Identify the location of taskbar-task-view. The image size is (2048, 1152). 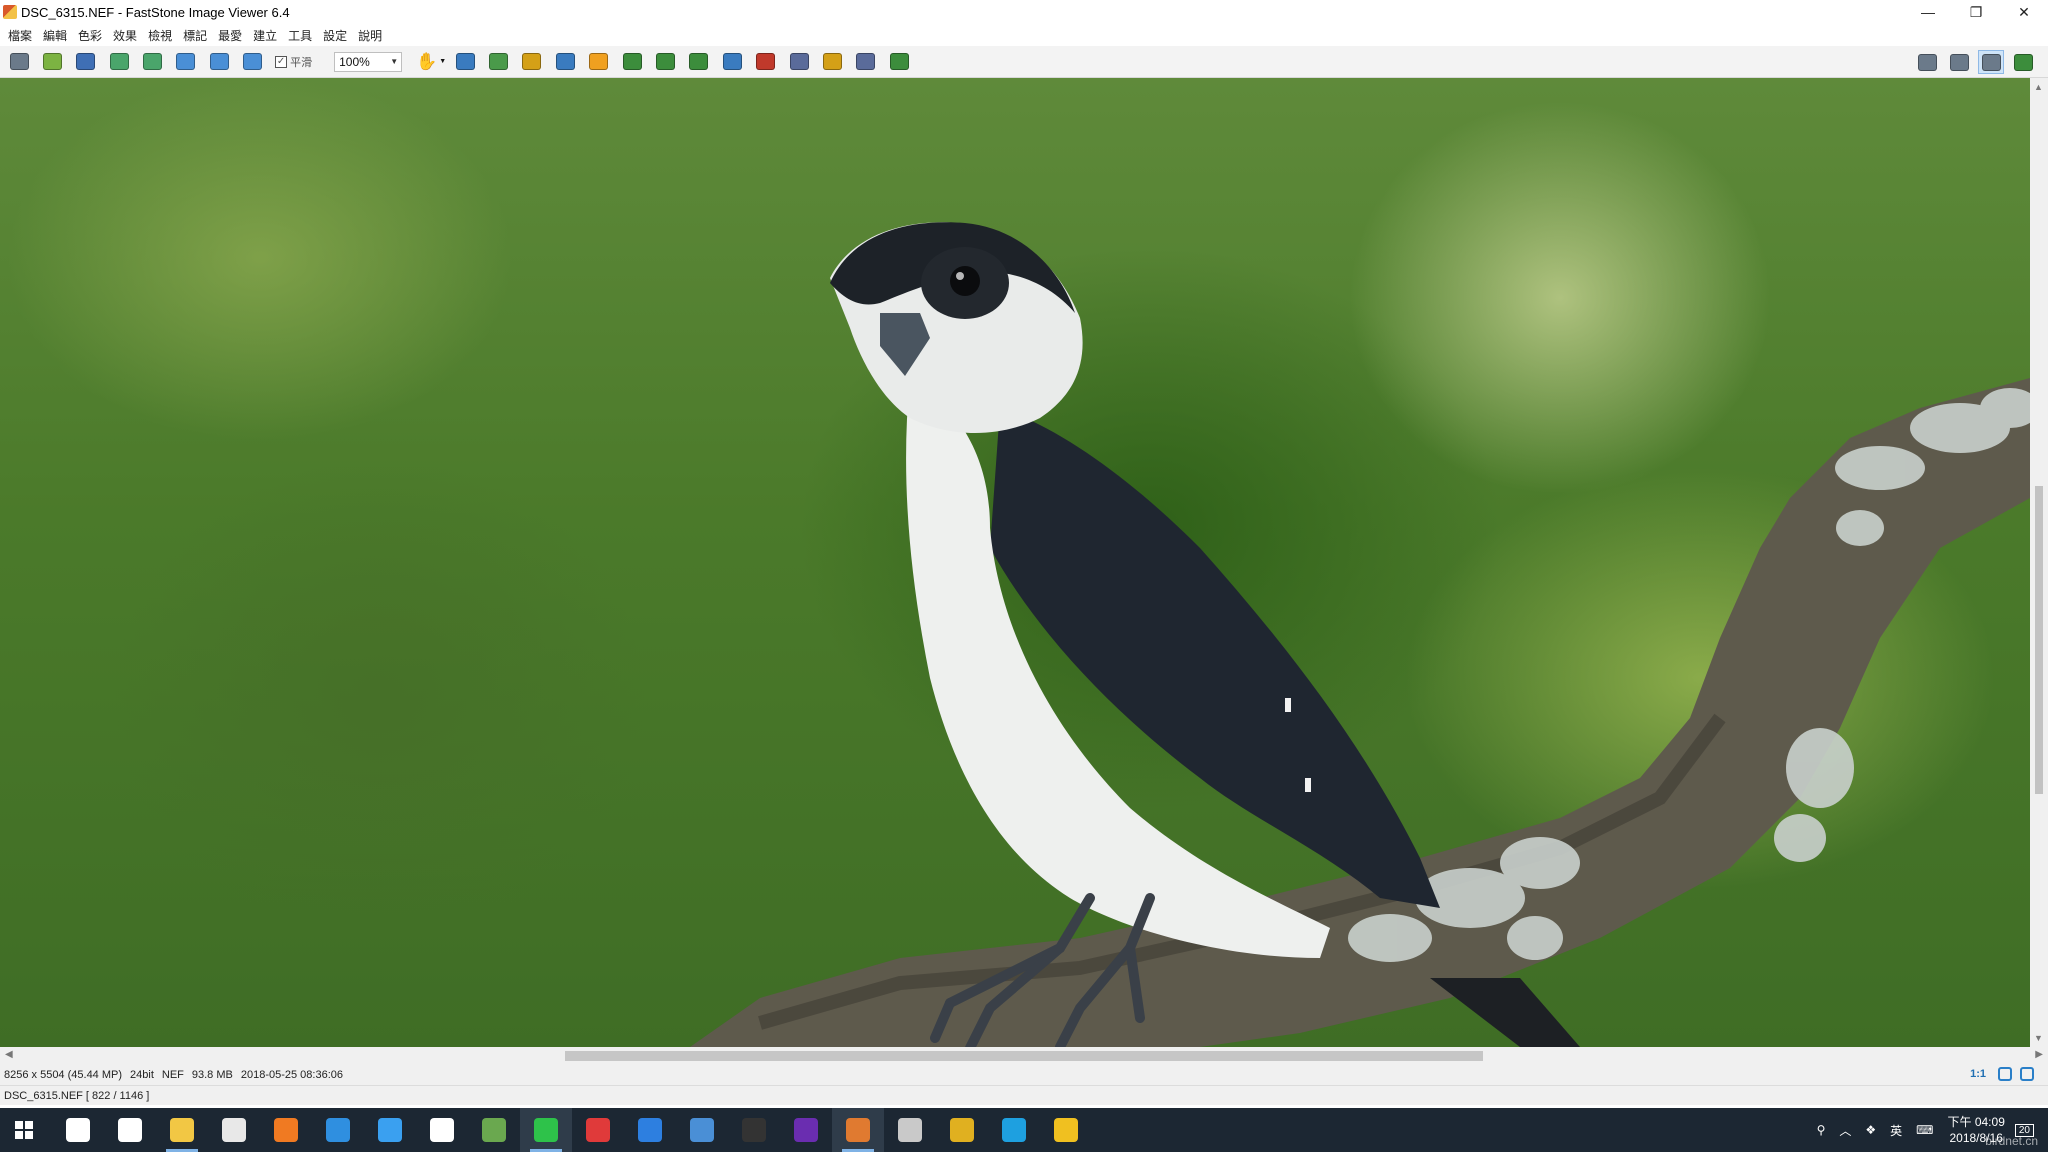
(130, 1130).